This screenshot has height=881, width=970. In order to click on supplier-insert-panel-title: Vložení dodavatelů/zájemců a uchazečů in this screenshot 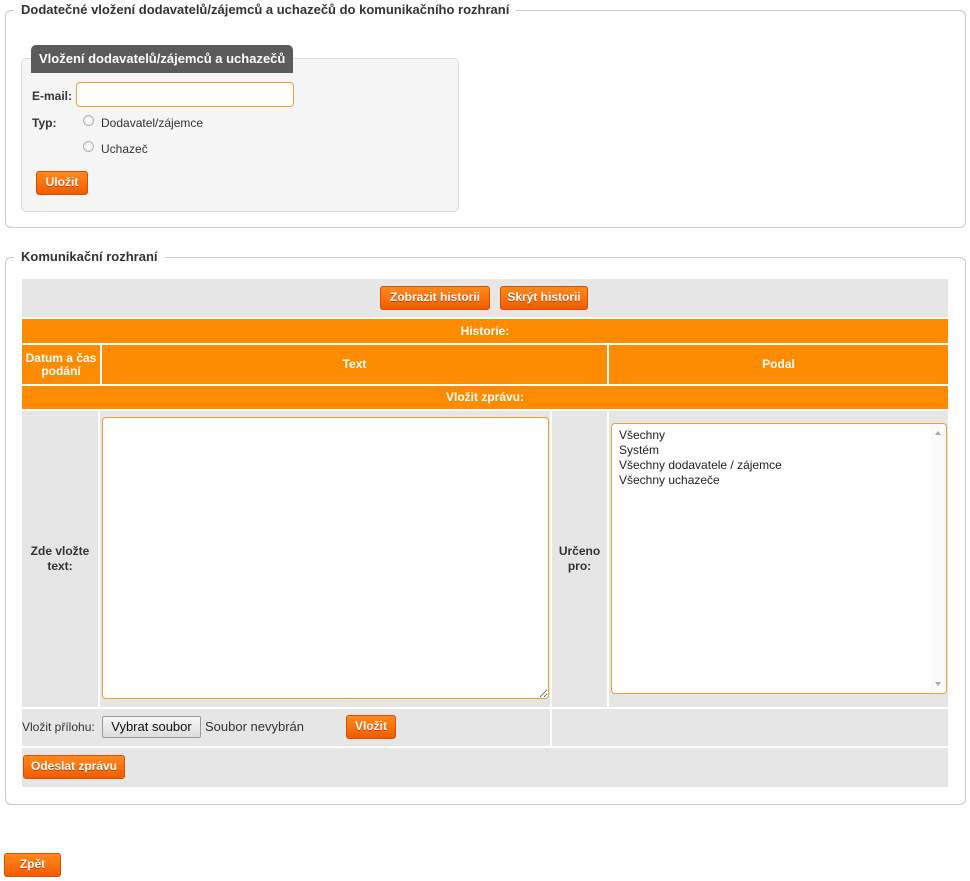, I will do `click(162, 59)`.